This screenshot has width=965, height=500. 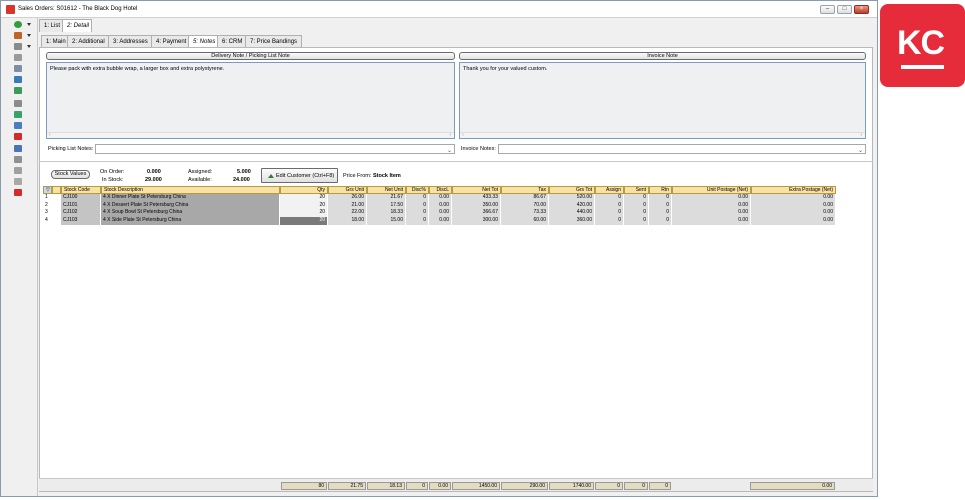 I want to click on column-header-extra-postage: Extra Postage (Net), so click(x=793, y=190).